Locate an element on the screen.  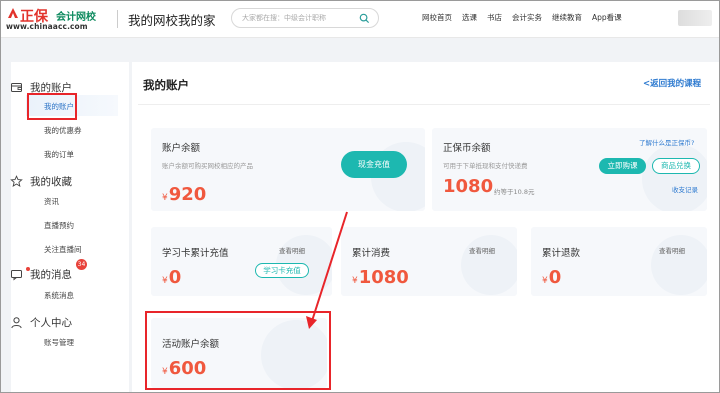
card-title: 累计退款 is located at coordinates (561, 253).